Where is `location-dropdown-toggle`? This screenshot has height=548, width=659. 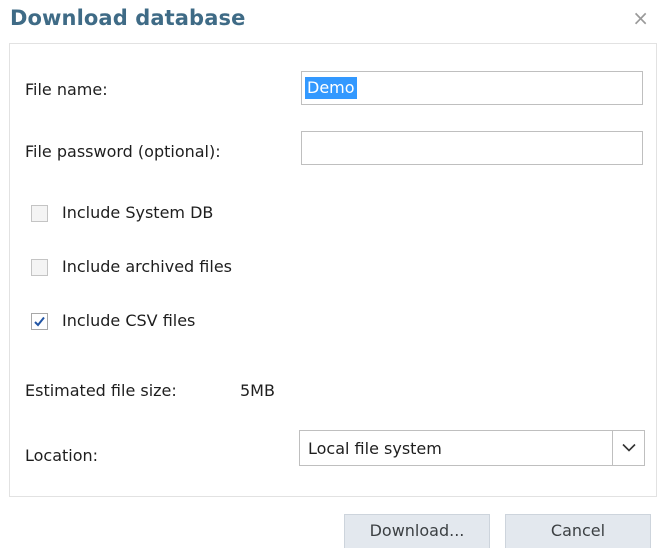 location-dropdown-toggle is located at coordinates (628, 448).